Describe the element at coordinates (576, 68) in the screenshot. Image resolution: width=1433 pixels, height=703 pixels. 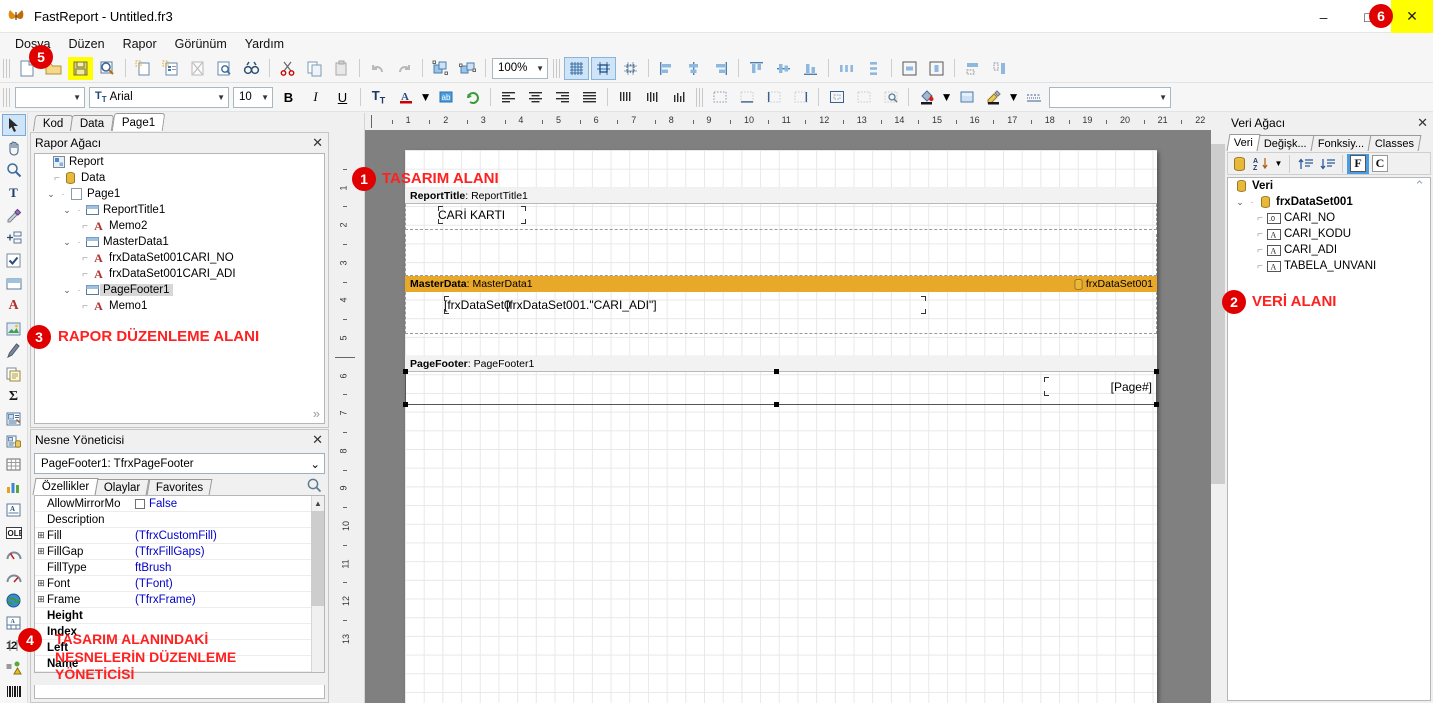
I see `show-grid-button` at that location.